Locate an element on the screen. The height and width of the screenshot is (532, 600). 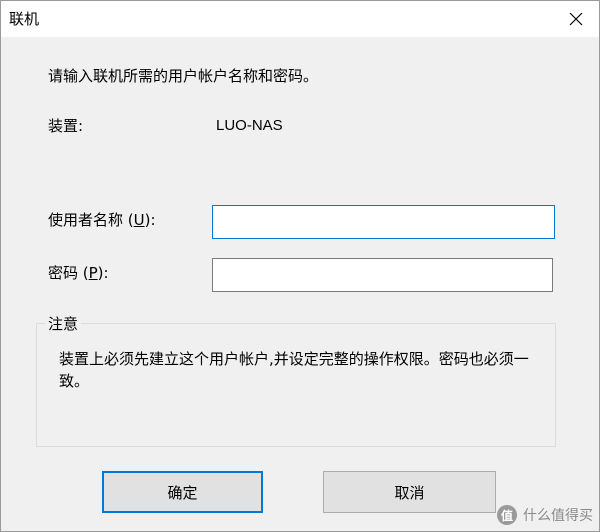
close-icon is located at coordinates (576, 19).